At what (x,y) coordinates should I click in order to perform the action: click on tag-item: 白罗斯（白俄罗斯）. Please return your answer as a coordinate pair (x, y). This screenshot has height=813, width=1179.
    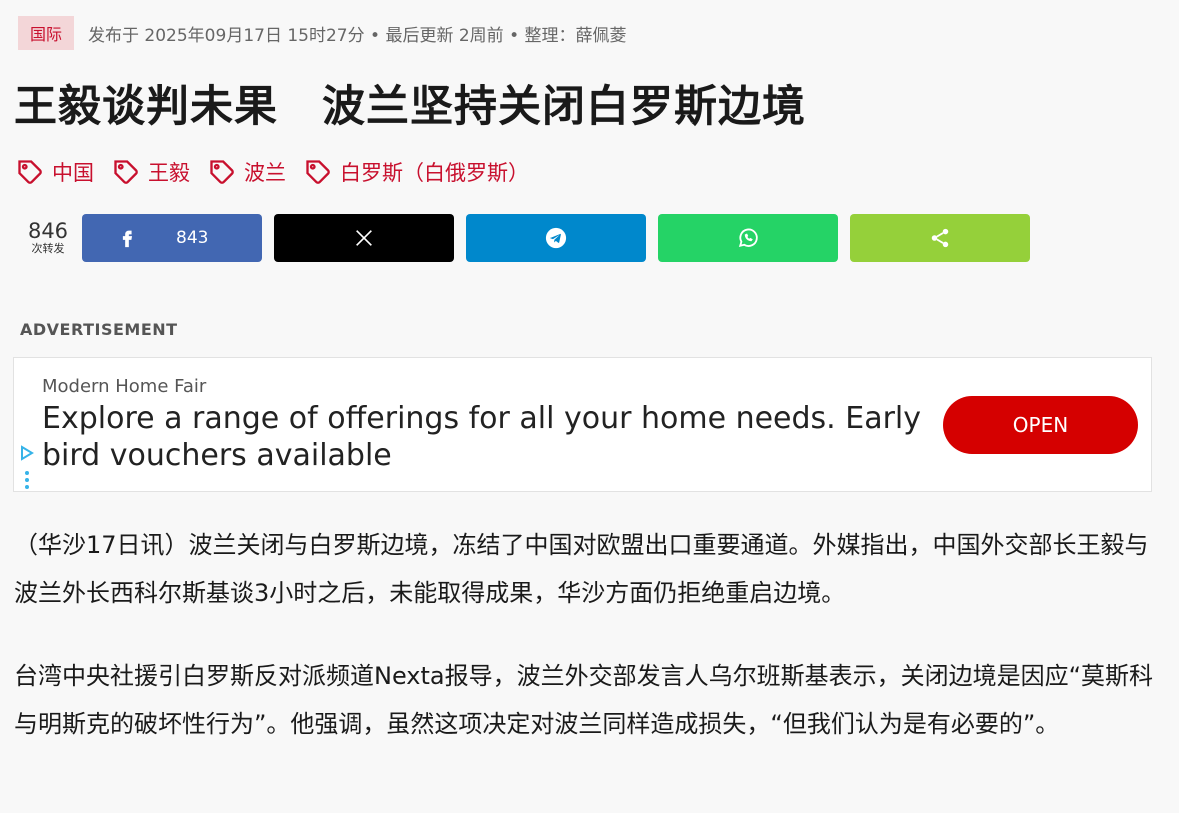
    Looking at the image, I should click on (416, 172).